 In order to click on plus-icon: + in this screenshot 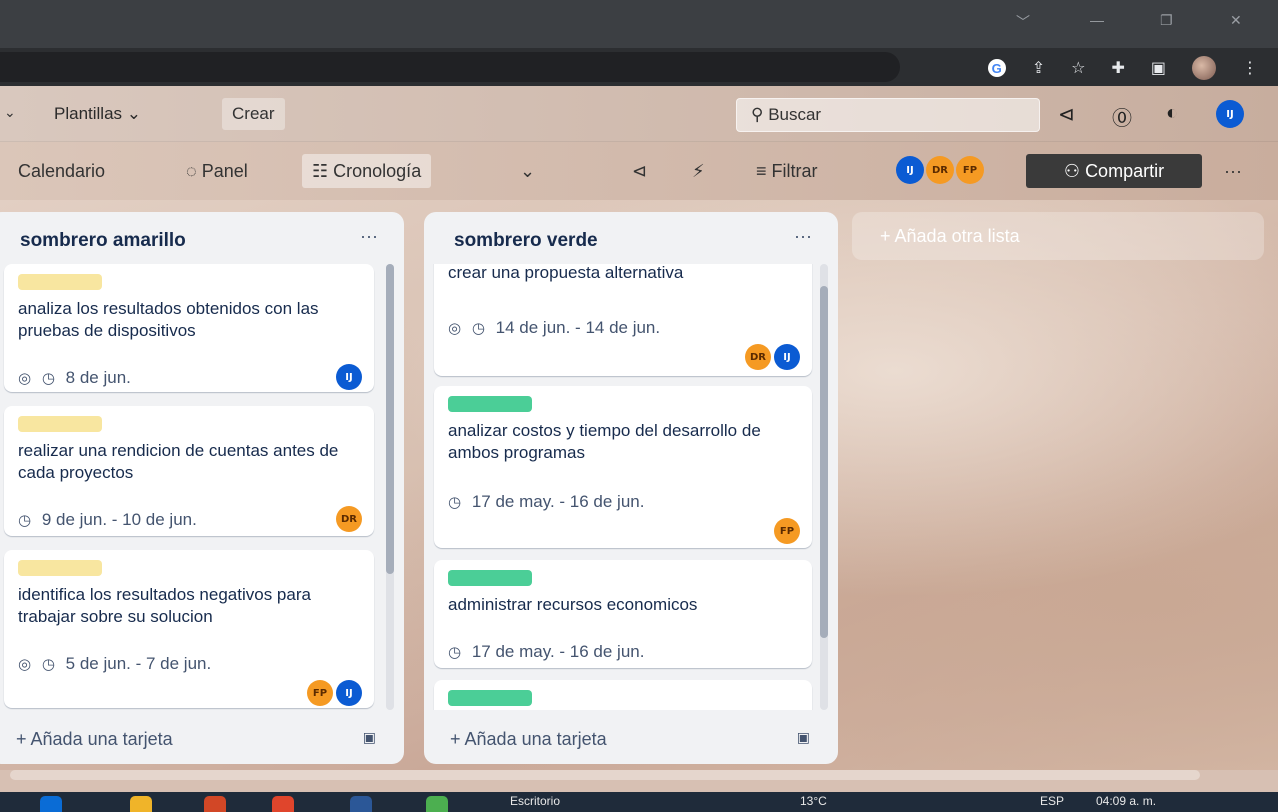, I will do `click(887, 236)`.